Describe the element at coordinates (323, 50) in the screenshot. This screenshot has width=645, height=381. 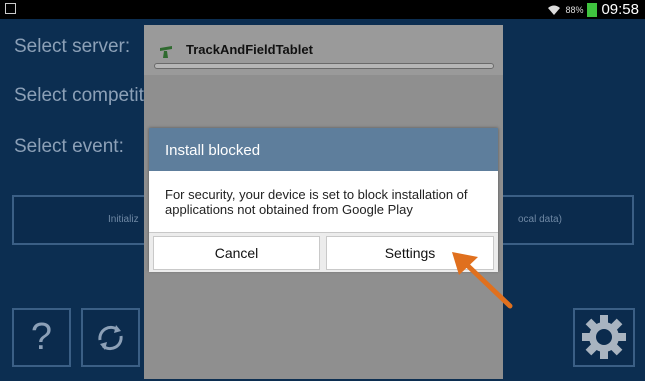
I see `installer-header: TrackAndFieldTablet` at that location.